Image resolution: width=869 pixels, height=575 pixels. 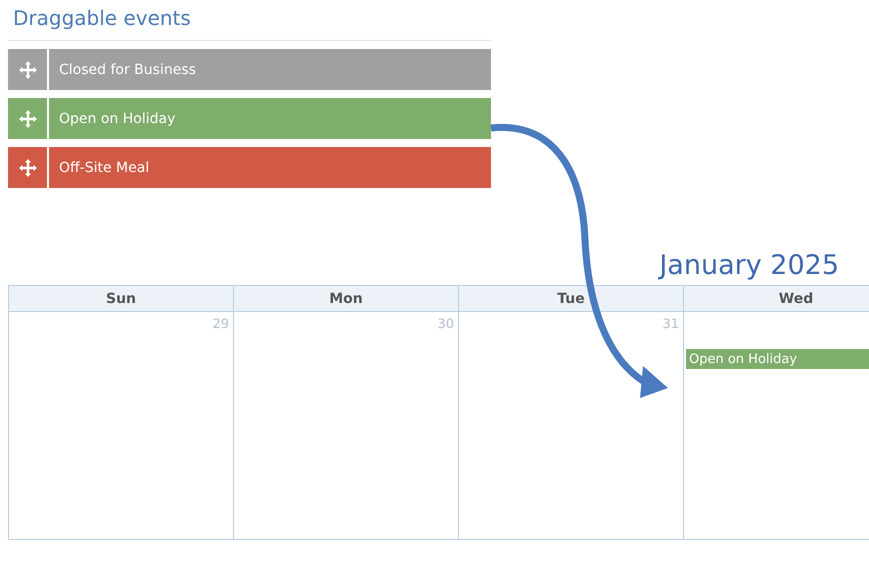 What do you see at coordinates (776, 299) in the screenshot?
I see `weekday-header: Wed` at bounding box center [776, 299].